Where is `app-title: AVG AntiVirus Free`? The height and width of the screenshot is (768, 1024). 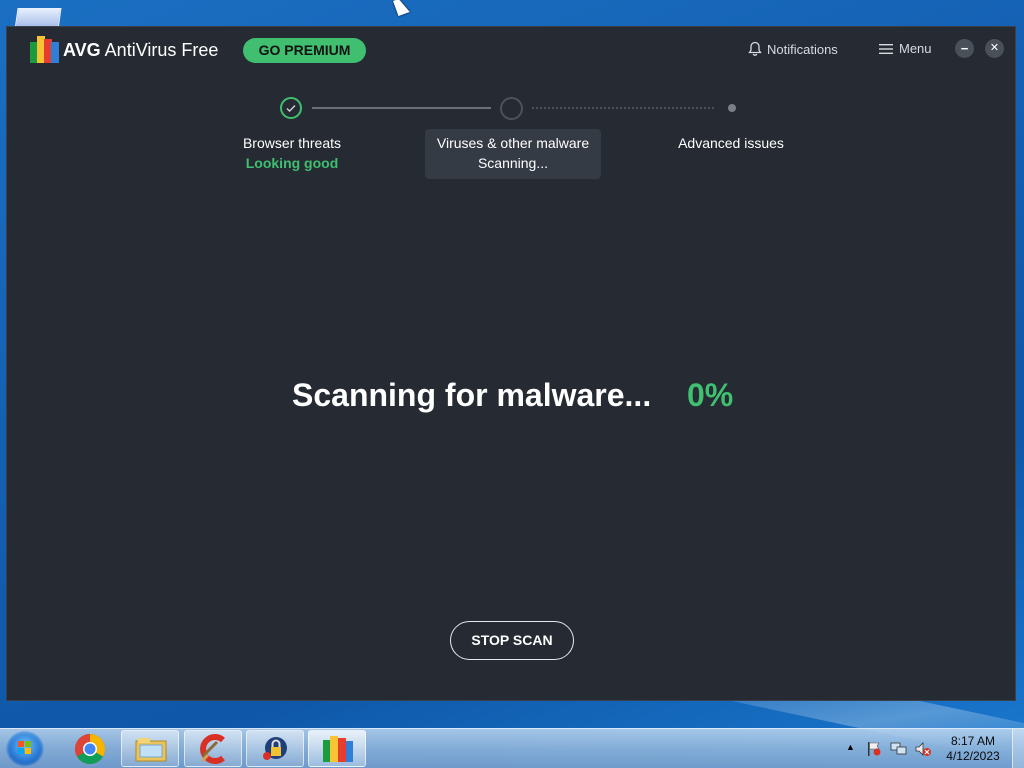
app-title: AVG AntiVirus Free is located at coordinates (140, 50).